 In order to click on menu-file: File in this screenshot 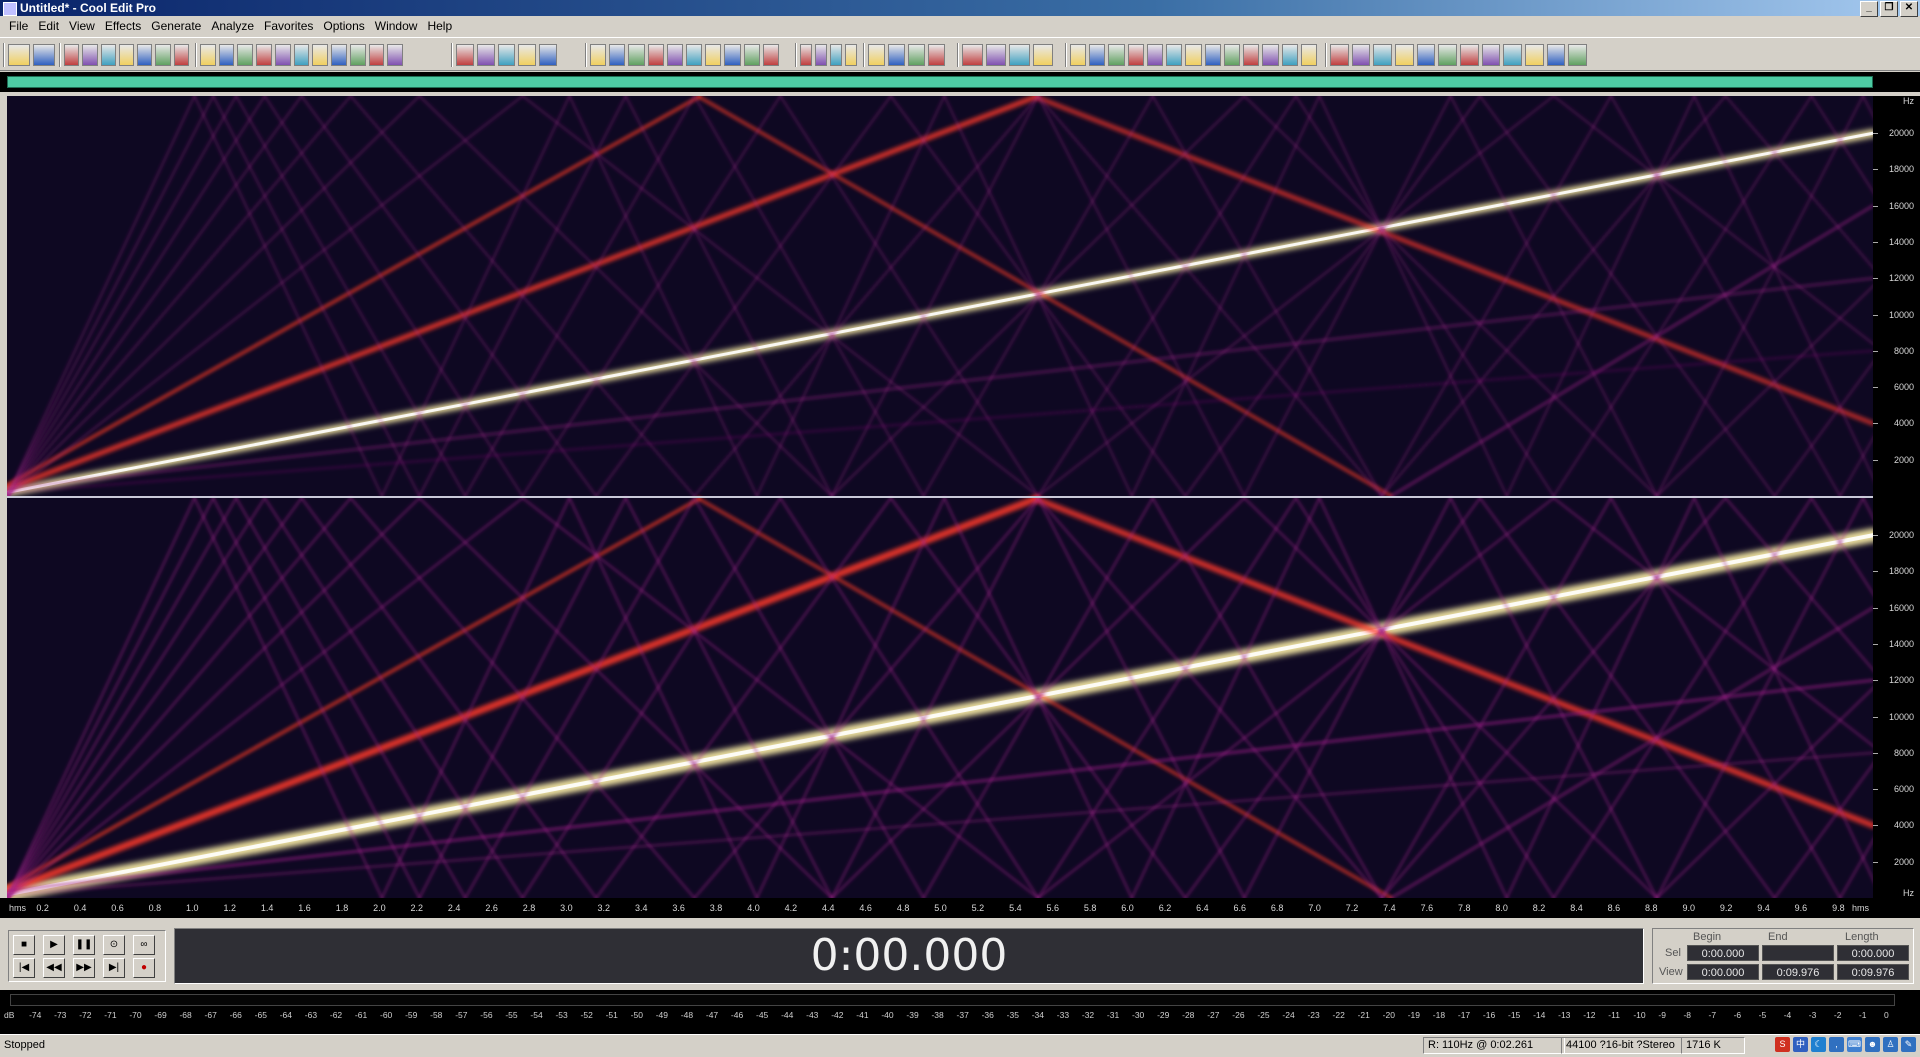, I will do `click(18, 26)`.